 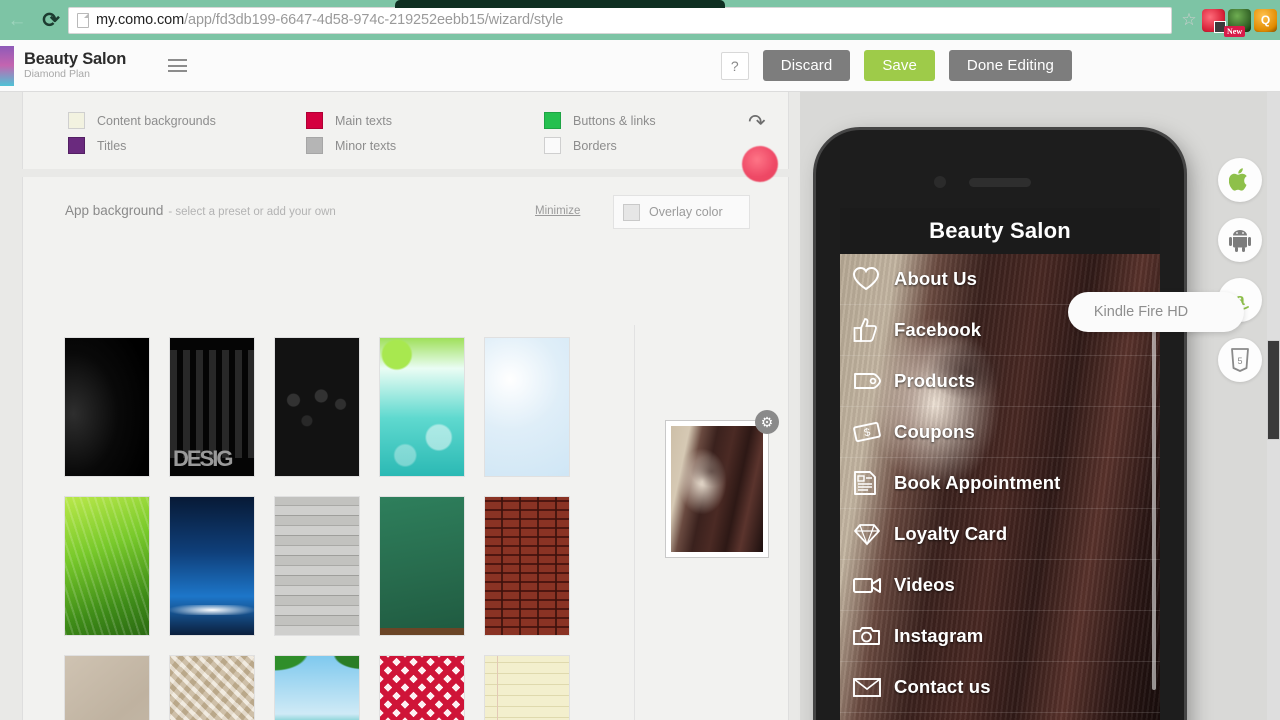 I want to click on device-button-apple, so click(x=1240, y=180).